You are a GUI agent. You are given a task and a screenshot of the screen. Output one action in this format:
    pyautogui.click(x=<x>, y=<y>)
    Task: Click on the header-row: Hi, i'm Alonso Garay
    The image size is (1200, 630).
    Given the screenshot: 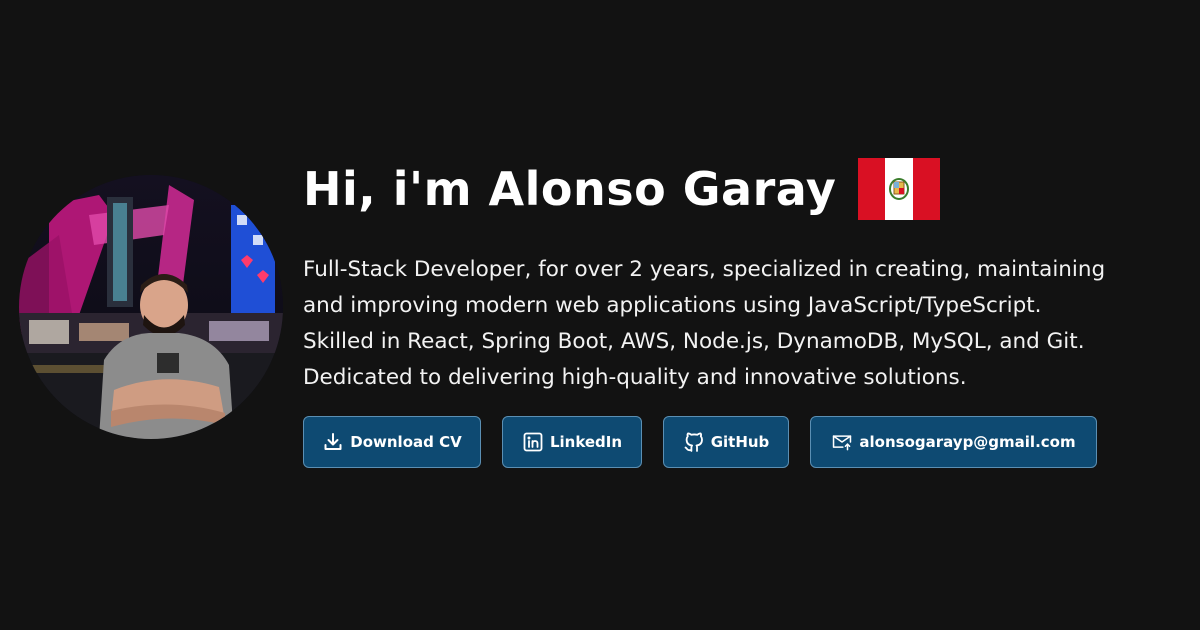 What is the action you would take?
    pyautogui.click(x=622, y=189)
    